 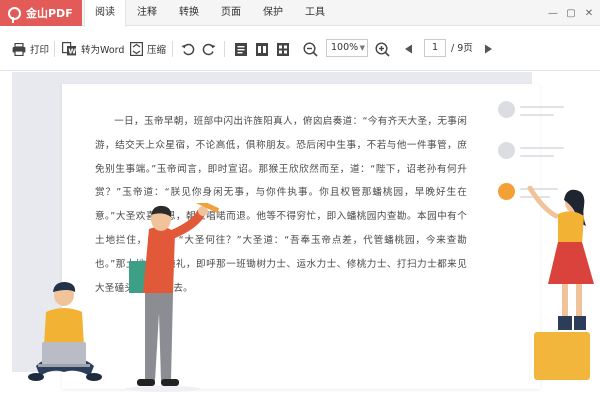 I want to click on zoom-select: 100% ▼, so click(x=347, y=48).